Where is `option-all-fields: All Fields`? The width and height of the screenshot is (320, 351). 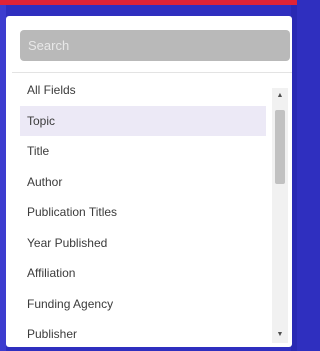
option-all-fields: All Fields is located at coordinates (143, 90).